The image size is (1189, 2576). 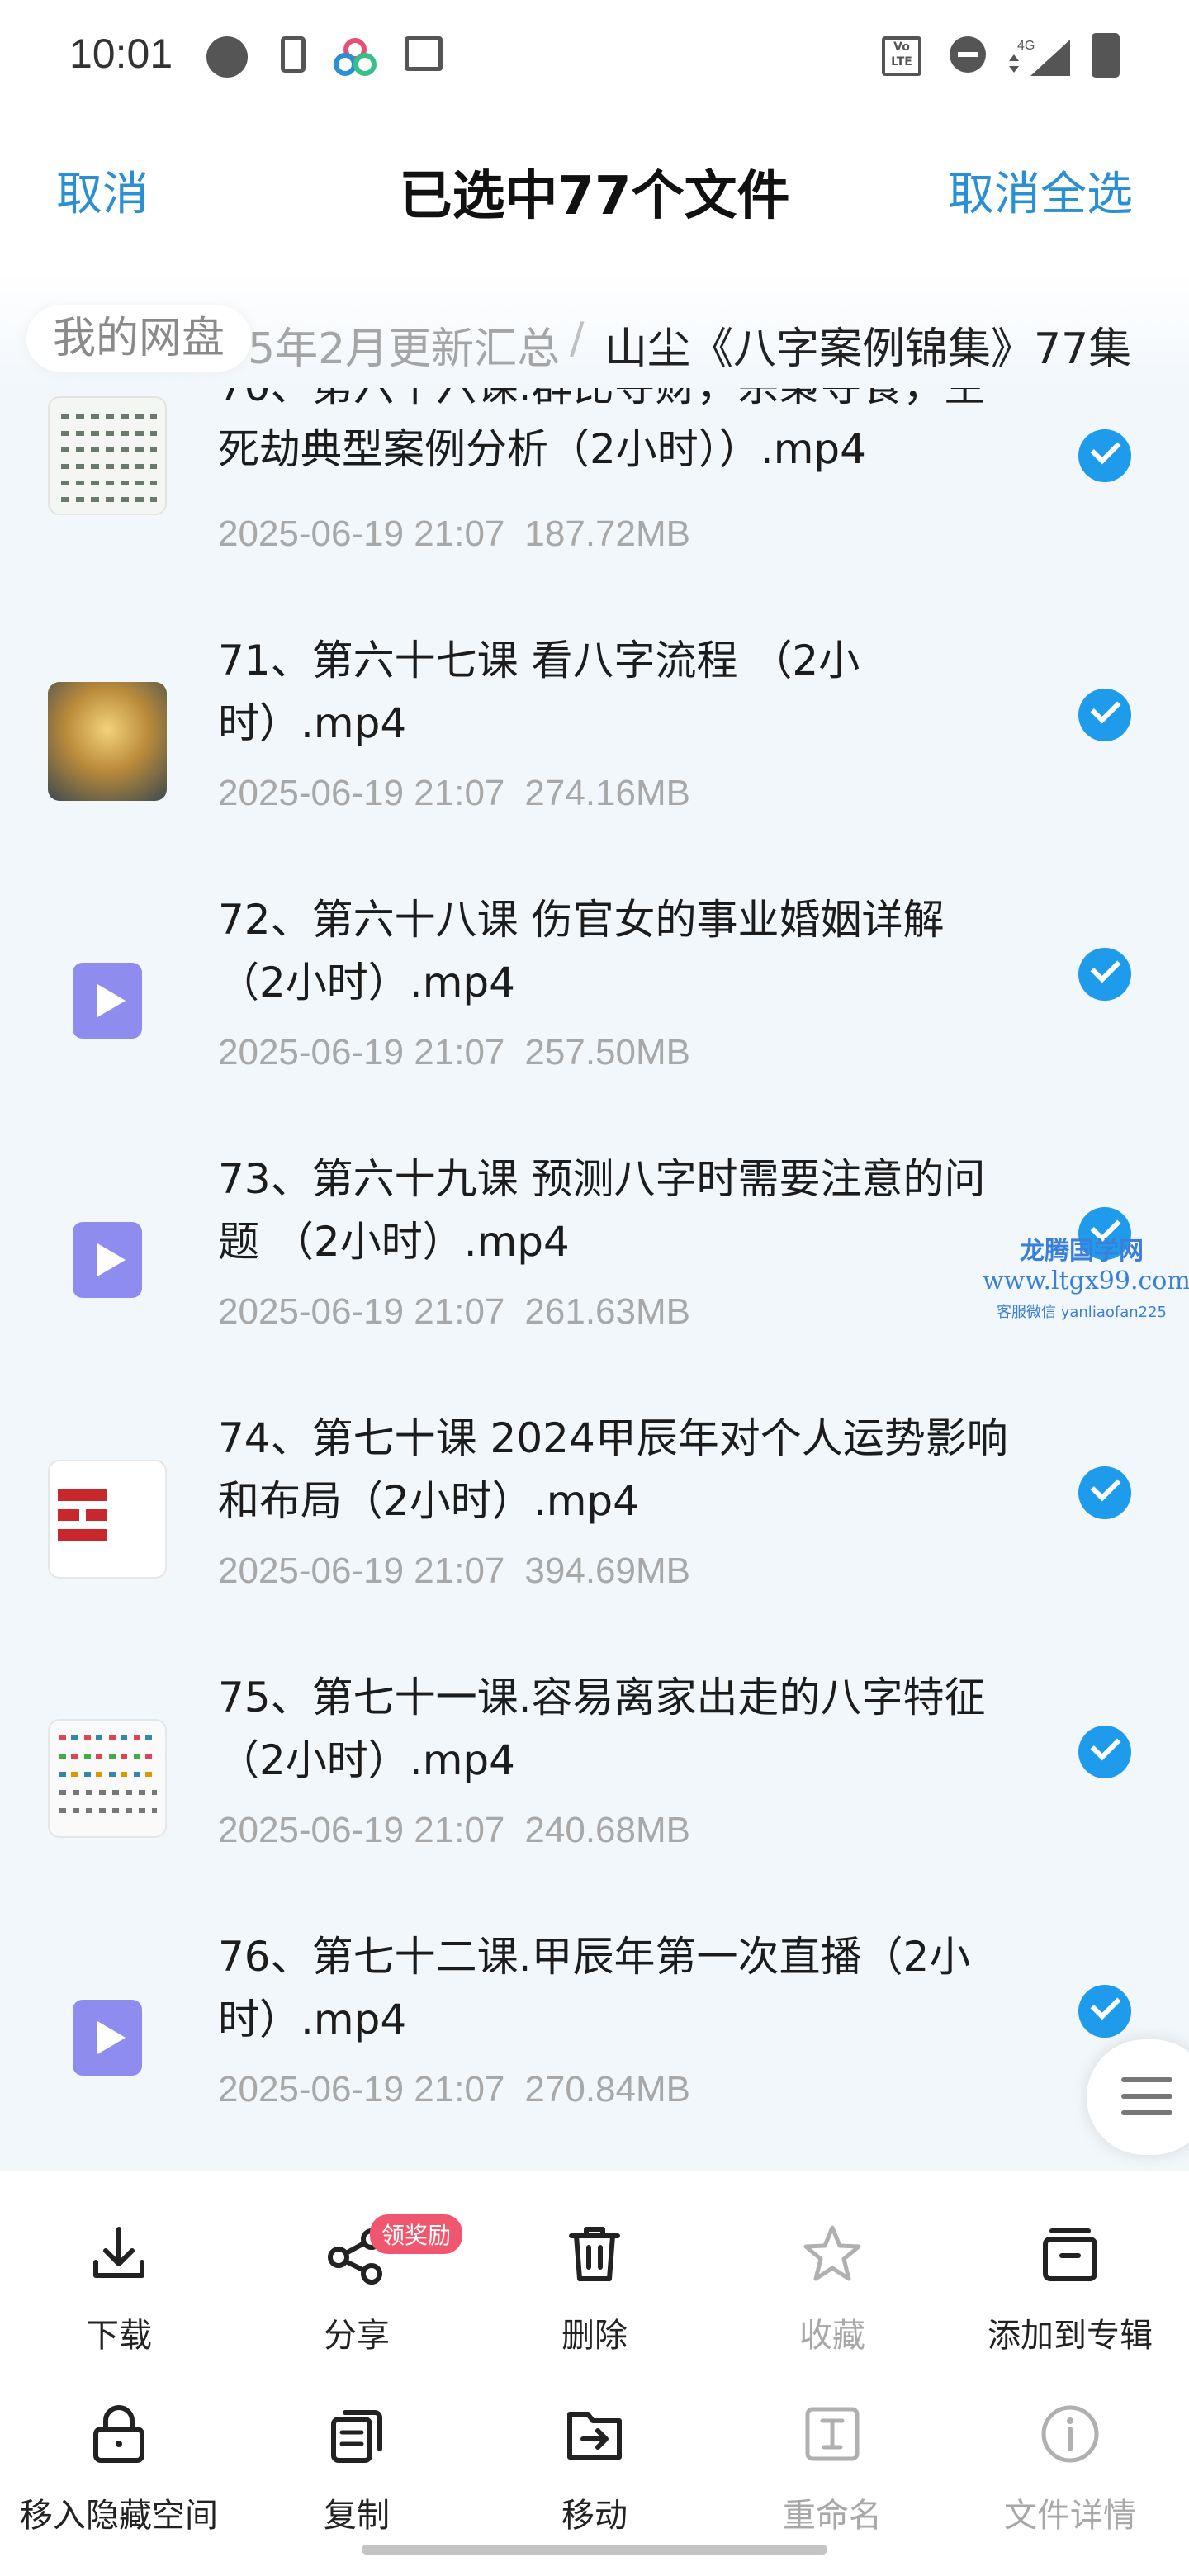 I want to click on file-name: 70、第六十六课.群比夺财，杀枭夺食，生死劫典型案例分析（2小时））.mp4, so click(x=602, y=430).